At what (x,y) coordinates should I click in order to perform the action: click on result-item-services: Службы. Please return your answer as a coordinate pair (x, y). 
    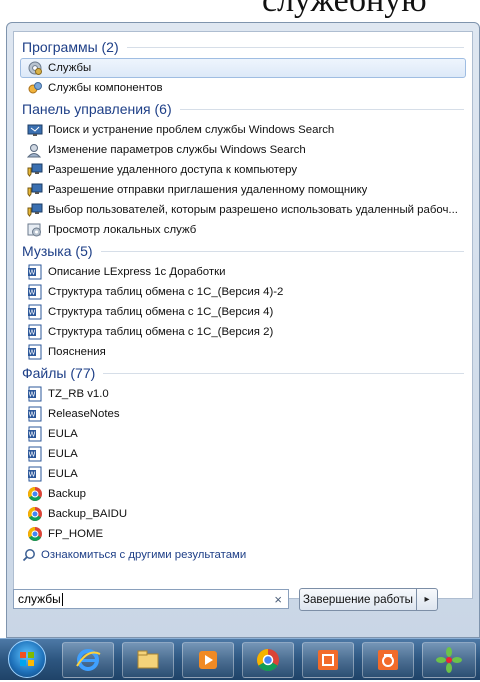
    Looking at the image, I should click on (243, 68).